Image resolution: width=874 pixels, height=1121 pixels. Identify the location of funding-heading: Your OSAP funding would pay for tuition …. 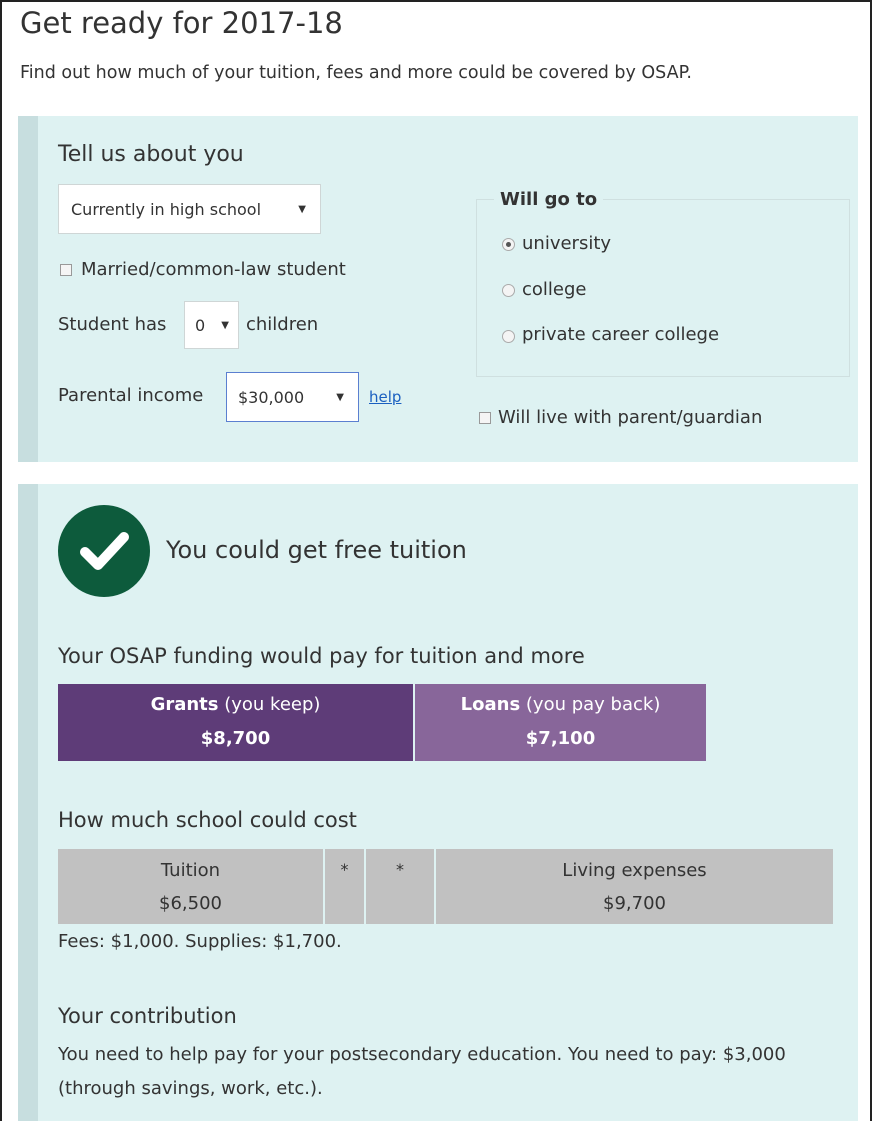
(321, 656).